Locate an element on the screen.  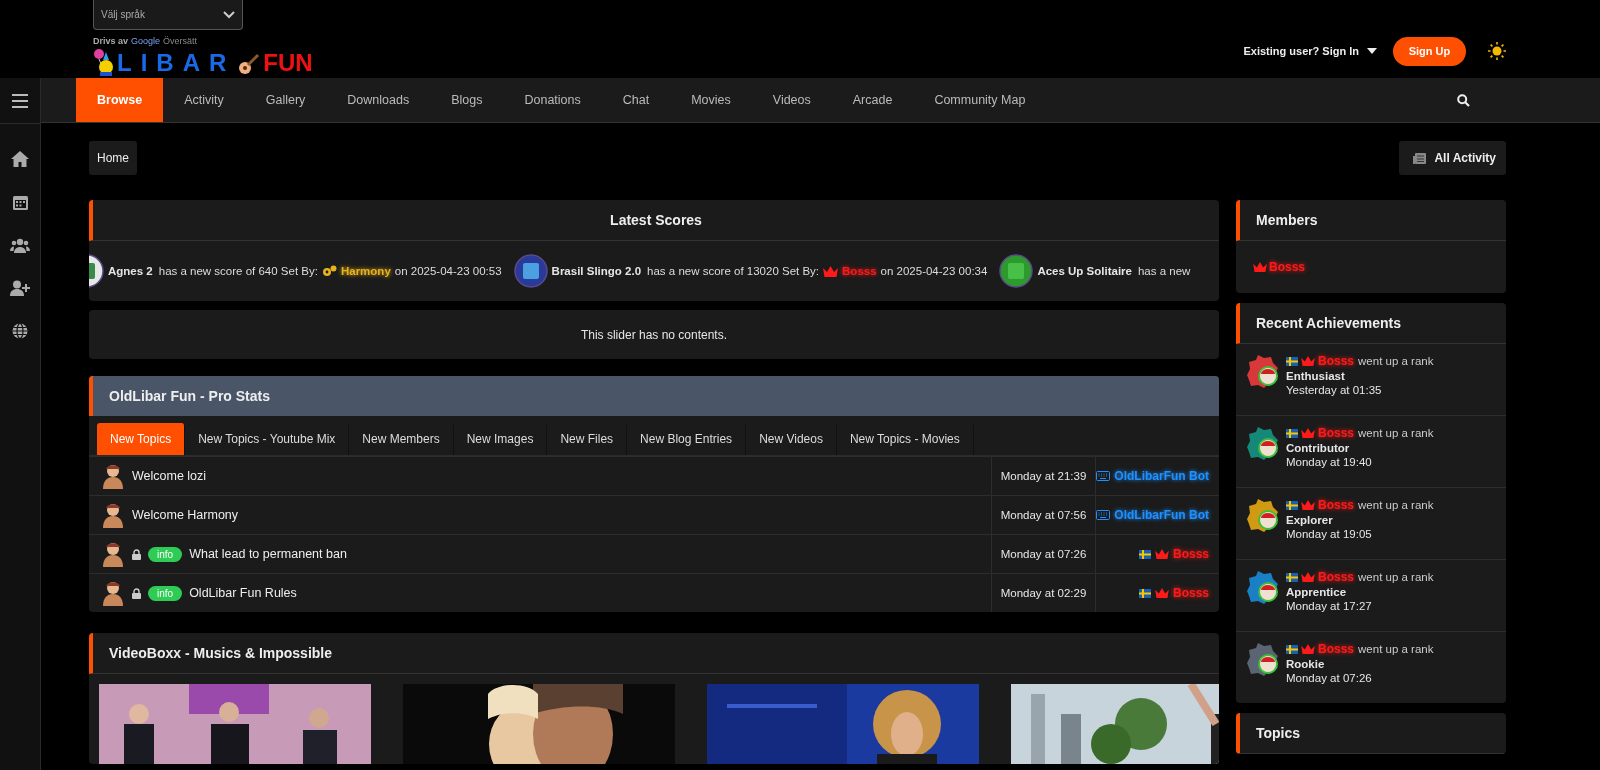
member-link: Bosss is located at coordinates (1287, 267).